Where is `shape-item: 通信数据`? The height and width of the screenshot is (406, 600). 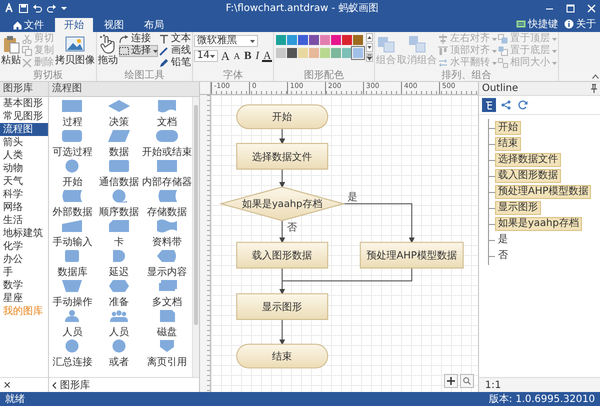
shape-item: 通信数据 is located at coordinates (119, 173).